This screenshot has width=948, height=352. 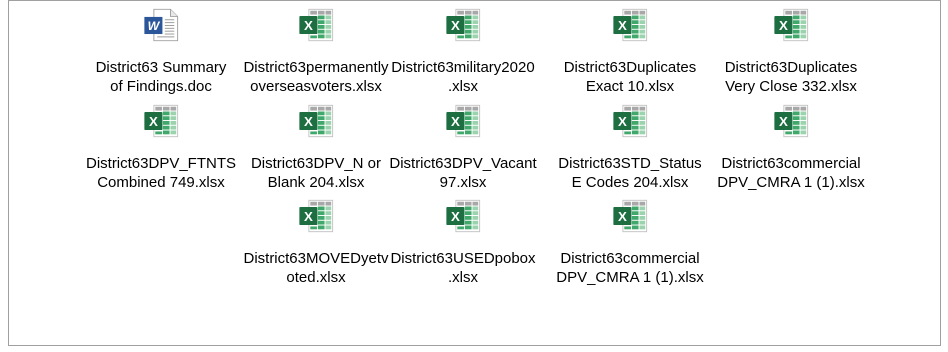 What do you see at coordinates (630, 163) in the screenshot?
I see `file-name-line: District63STD_Status` at bounding box center [630, 163].